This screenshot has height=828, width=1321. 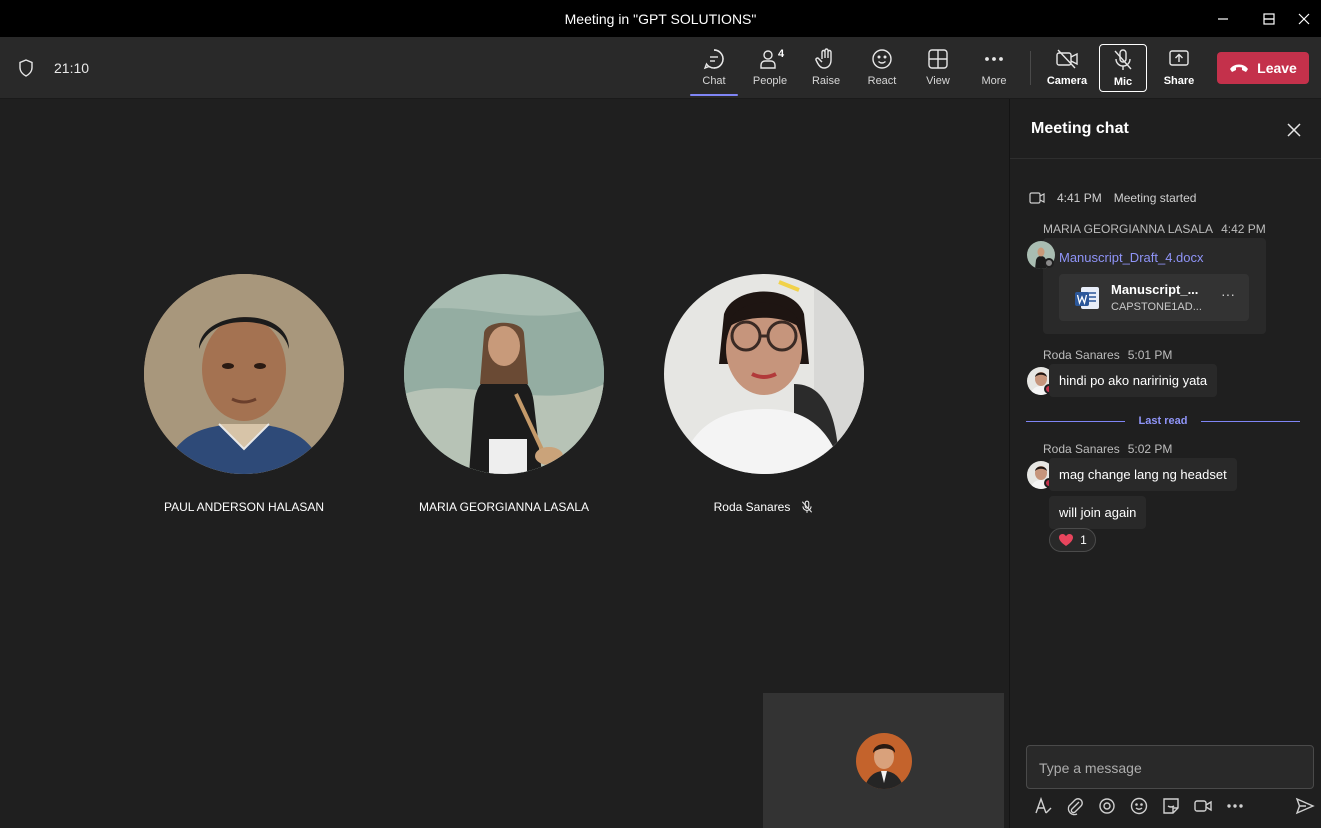 I want to click on reaction-pill: 1, so click(x=1072, y=540).